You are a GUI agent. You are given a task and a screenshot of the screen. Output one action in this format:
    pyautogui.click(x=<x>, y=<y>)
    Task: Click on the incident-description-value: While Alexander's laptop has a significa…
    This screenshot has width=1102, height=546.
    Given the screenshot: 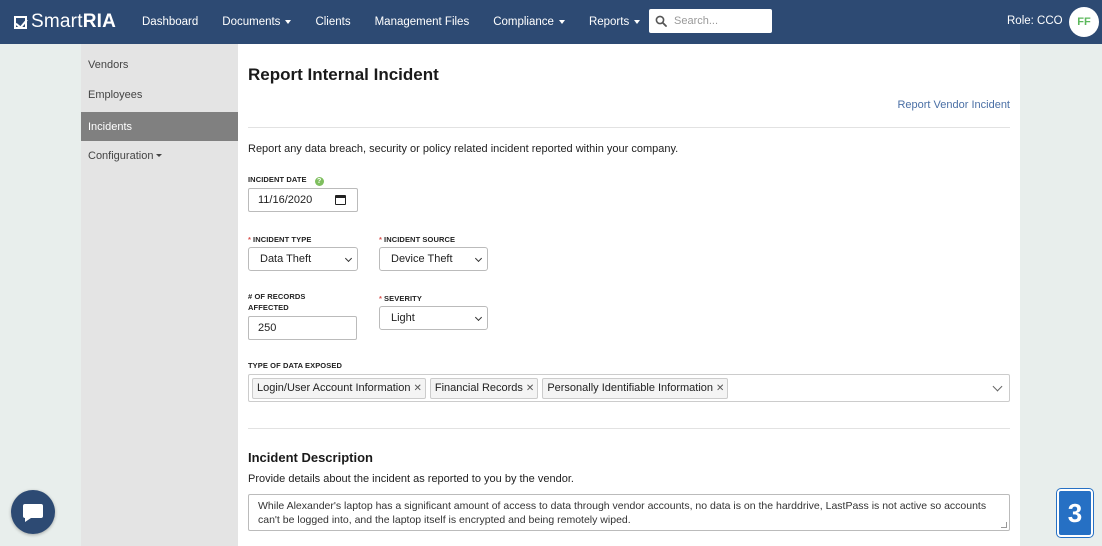 What is the action you would take?
    pyautogui.click(x=622, y=513)
    